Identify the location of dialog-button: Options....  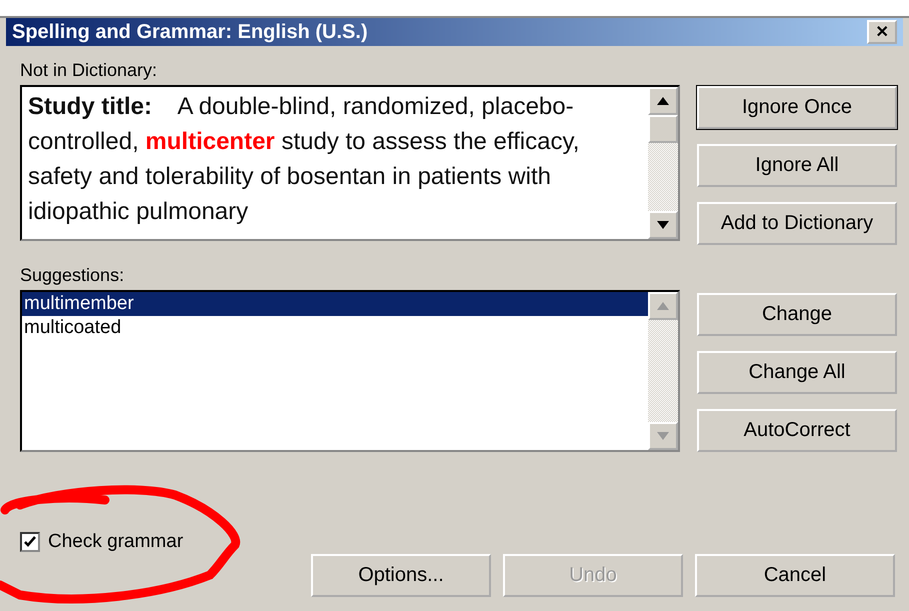
(401, 575).